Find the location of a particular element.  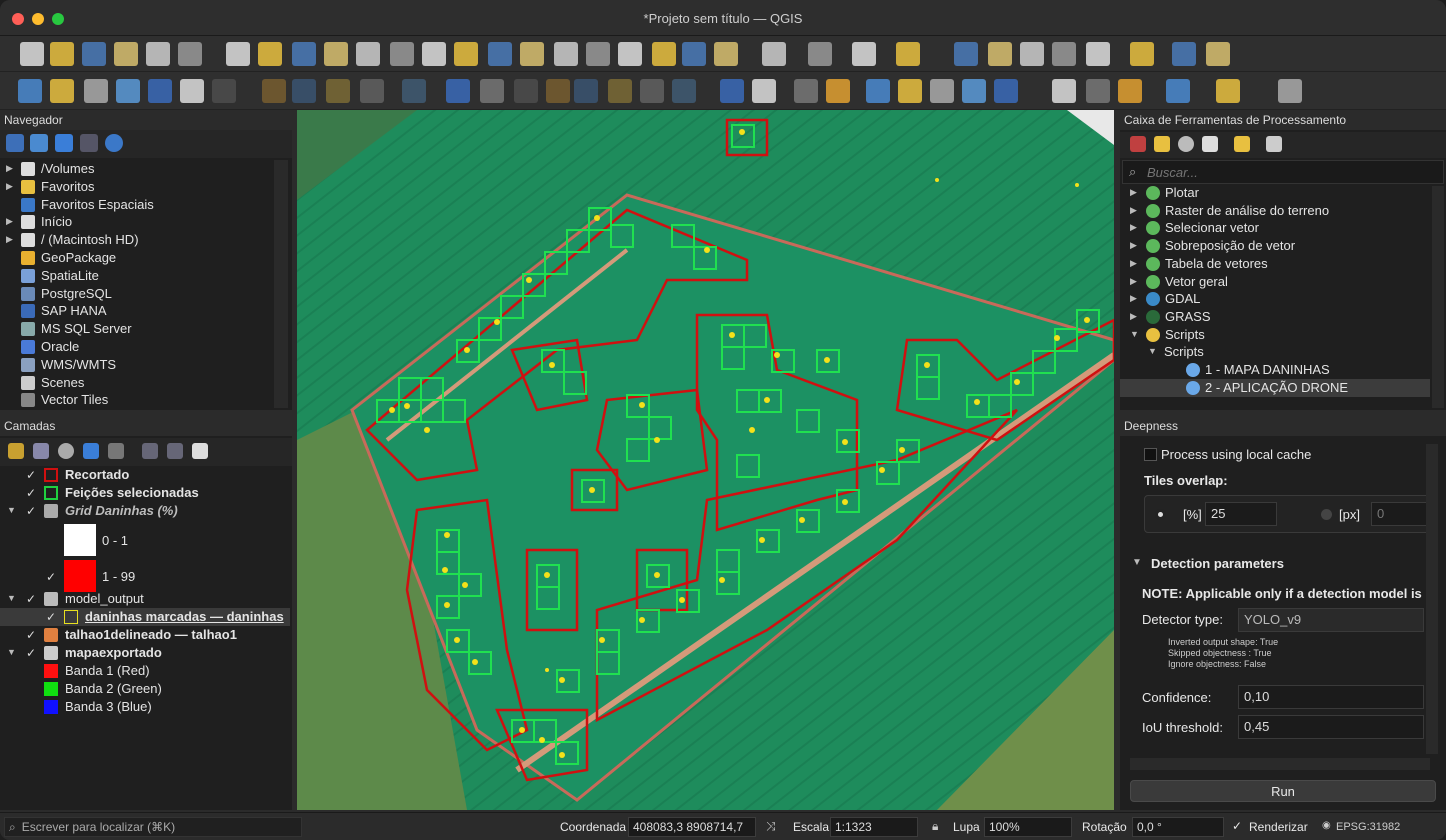

collapse-all-icon is located at coordinates (89, 143).